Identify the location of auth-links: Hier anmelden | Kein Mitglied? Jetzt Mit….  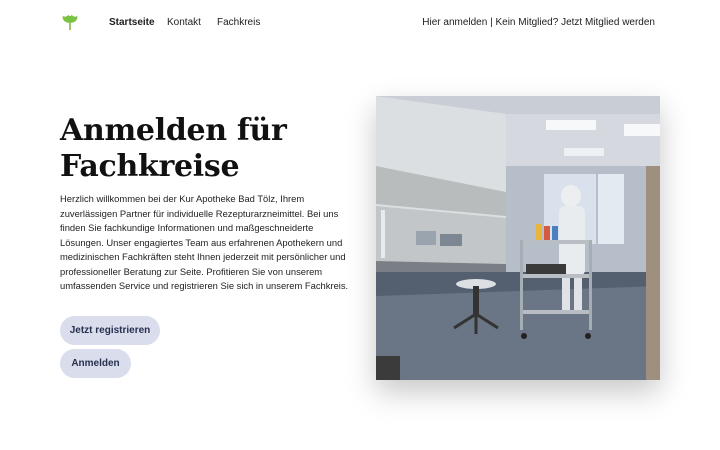
(538, 22).